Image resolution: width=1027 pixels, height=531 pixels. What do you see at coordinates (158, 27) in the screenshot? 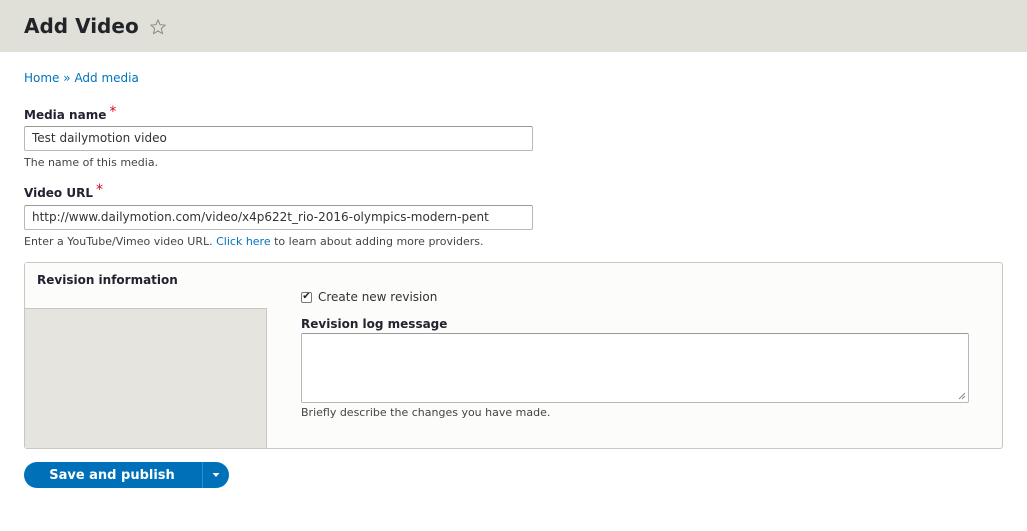
I see `star-outline-icon` at bounding box center [158, 27].